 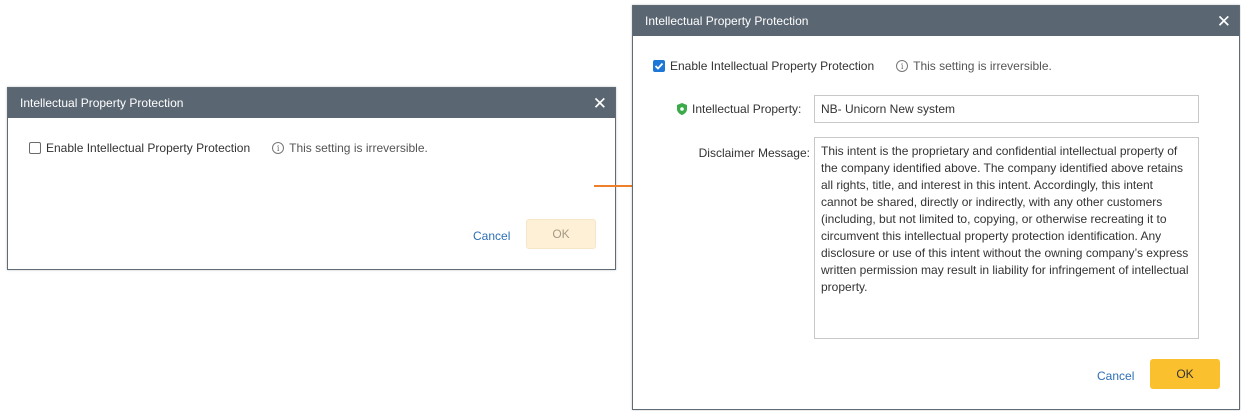 I want to click on checkmark-icon, so click(x=659, y=66).